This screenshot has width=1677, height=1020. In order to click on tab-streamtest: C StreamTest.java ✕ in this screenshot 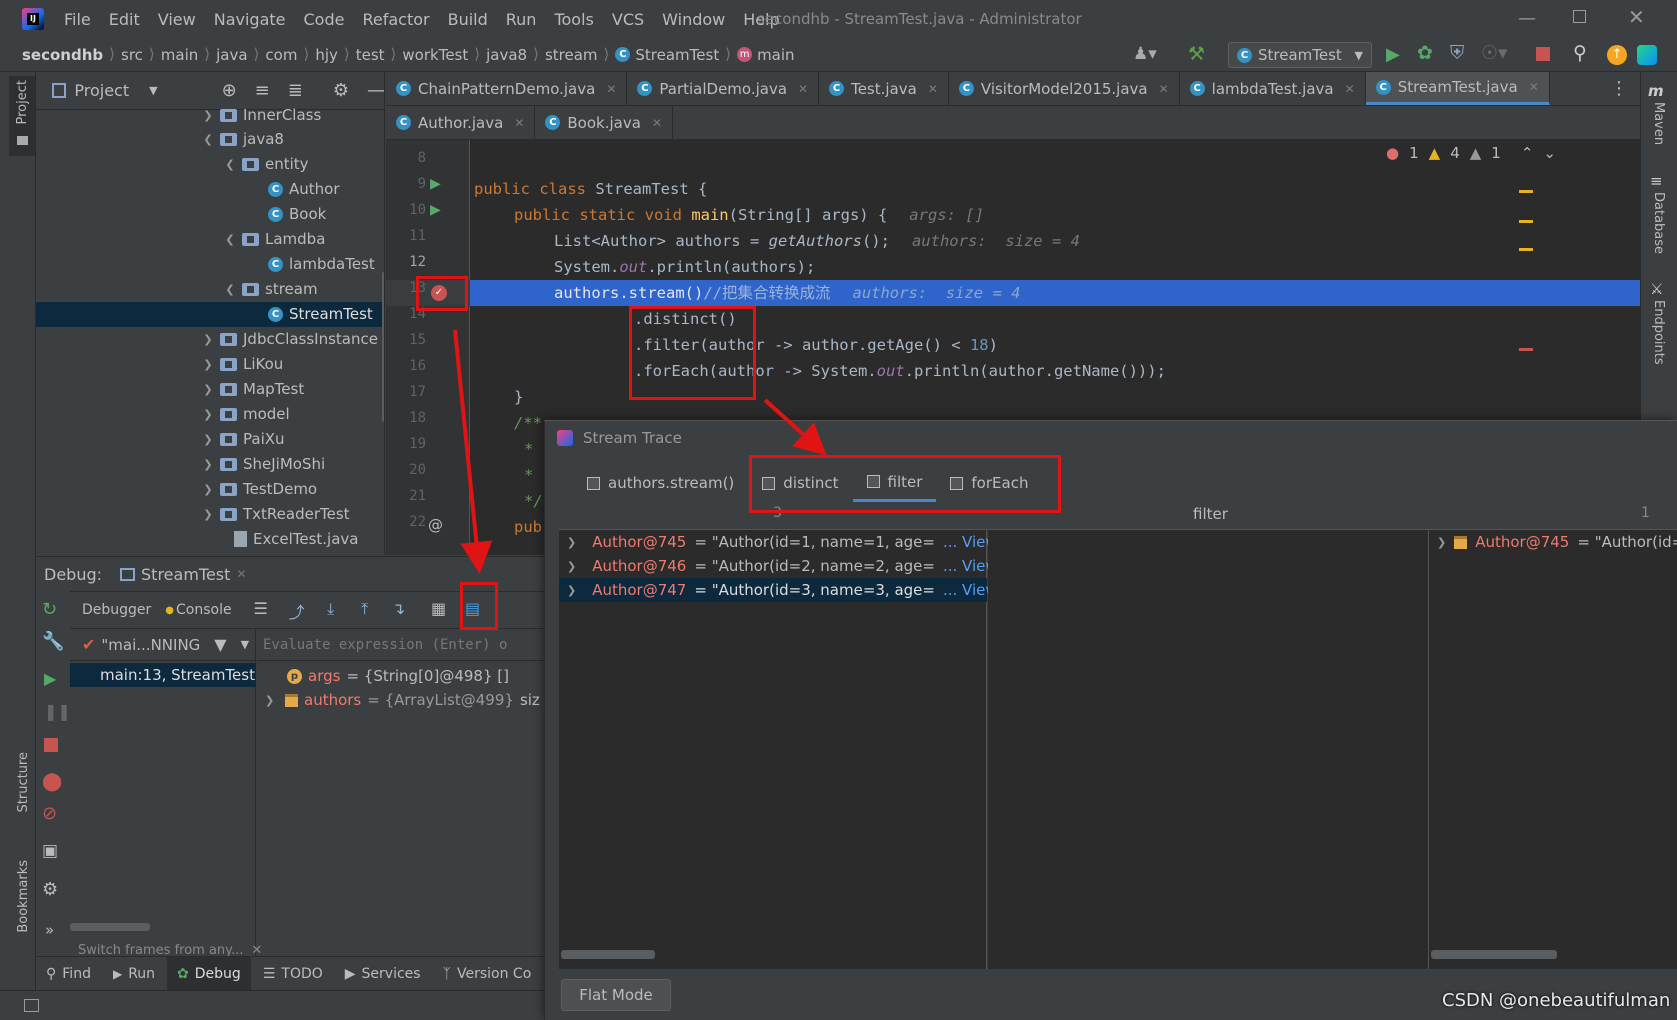, I will do `click(1457, 88)`.